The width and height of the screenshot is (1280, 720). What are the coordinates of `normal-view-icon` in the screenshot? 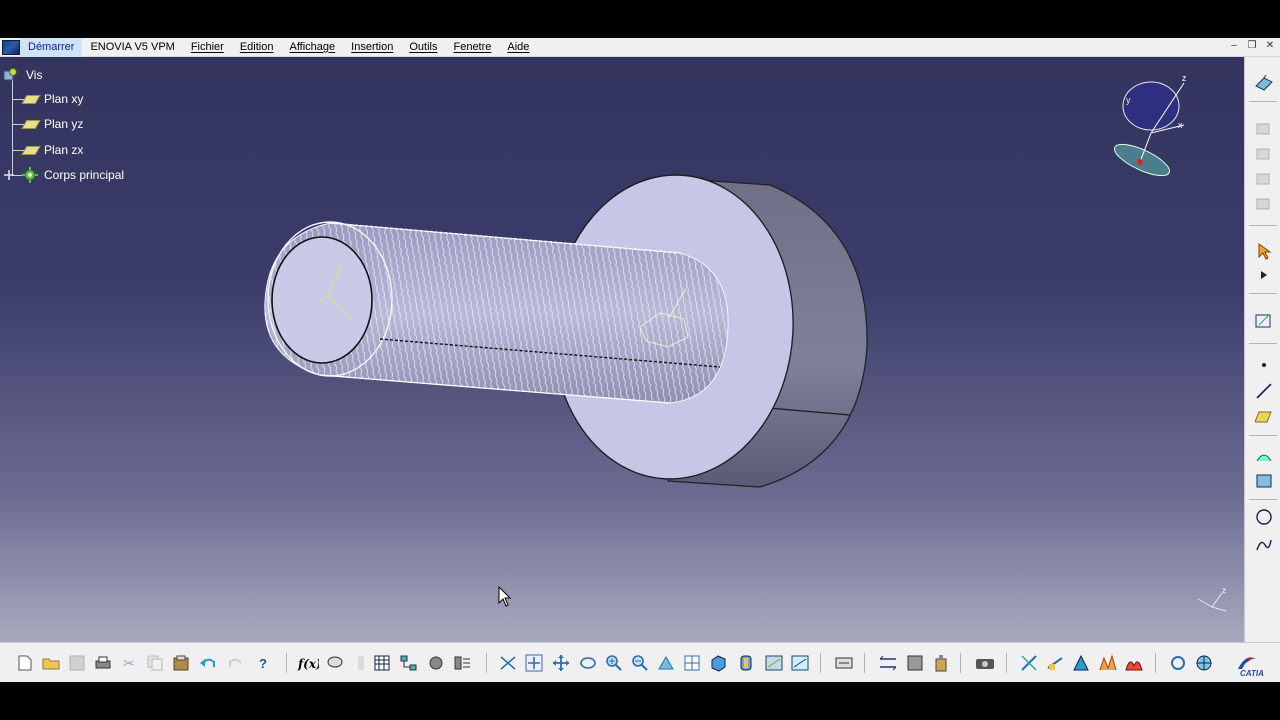 It's located at (640, 663).